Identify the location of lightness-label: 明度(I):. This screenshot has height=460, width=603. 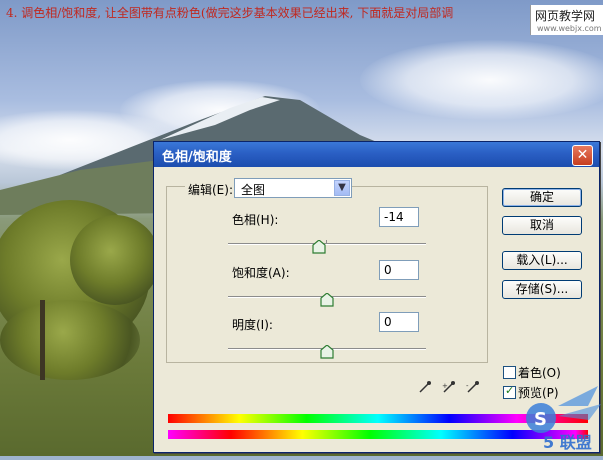
(252, 325).